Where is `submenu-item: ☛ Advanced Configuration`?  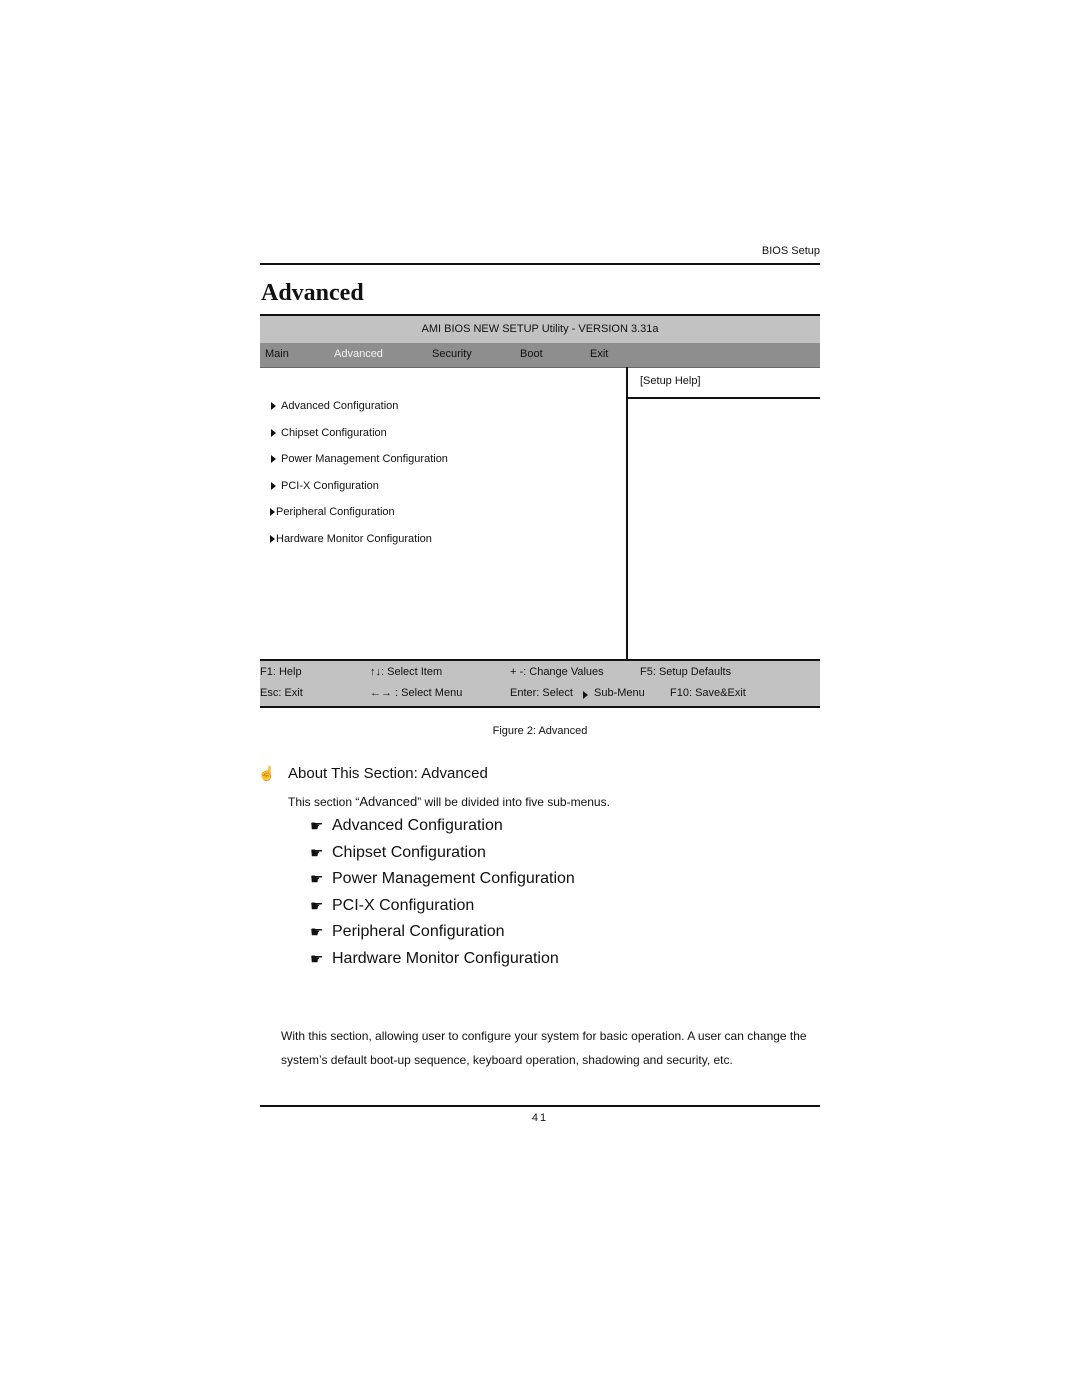 submenu-item: ☛ Advanced Configuration is located at coordinates (406, 826).